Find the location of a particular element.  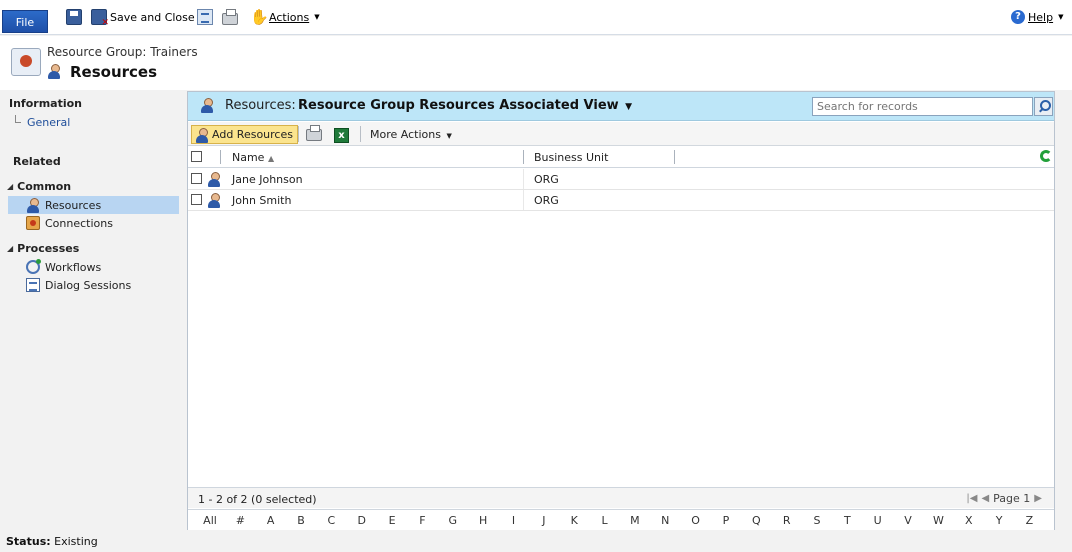

help-menu: ? Help ▼ is located at coordinates (1037, 17).